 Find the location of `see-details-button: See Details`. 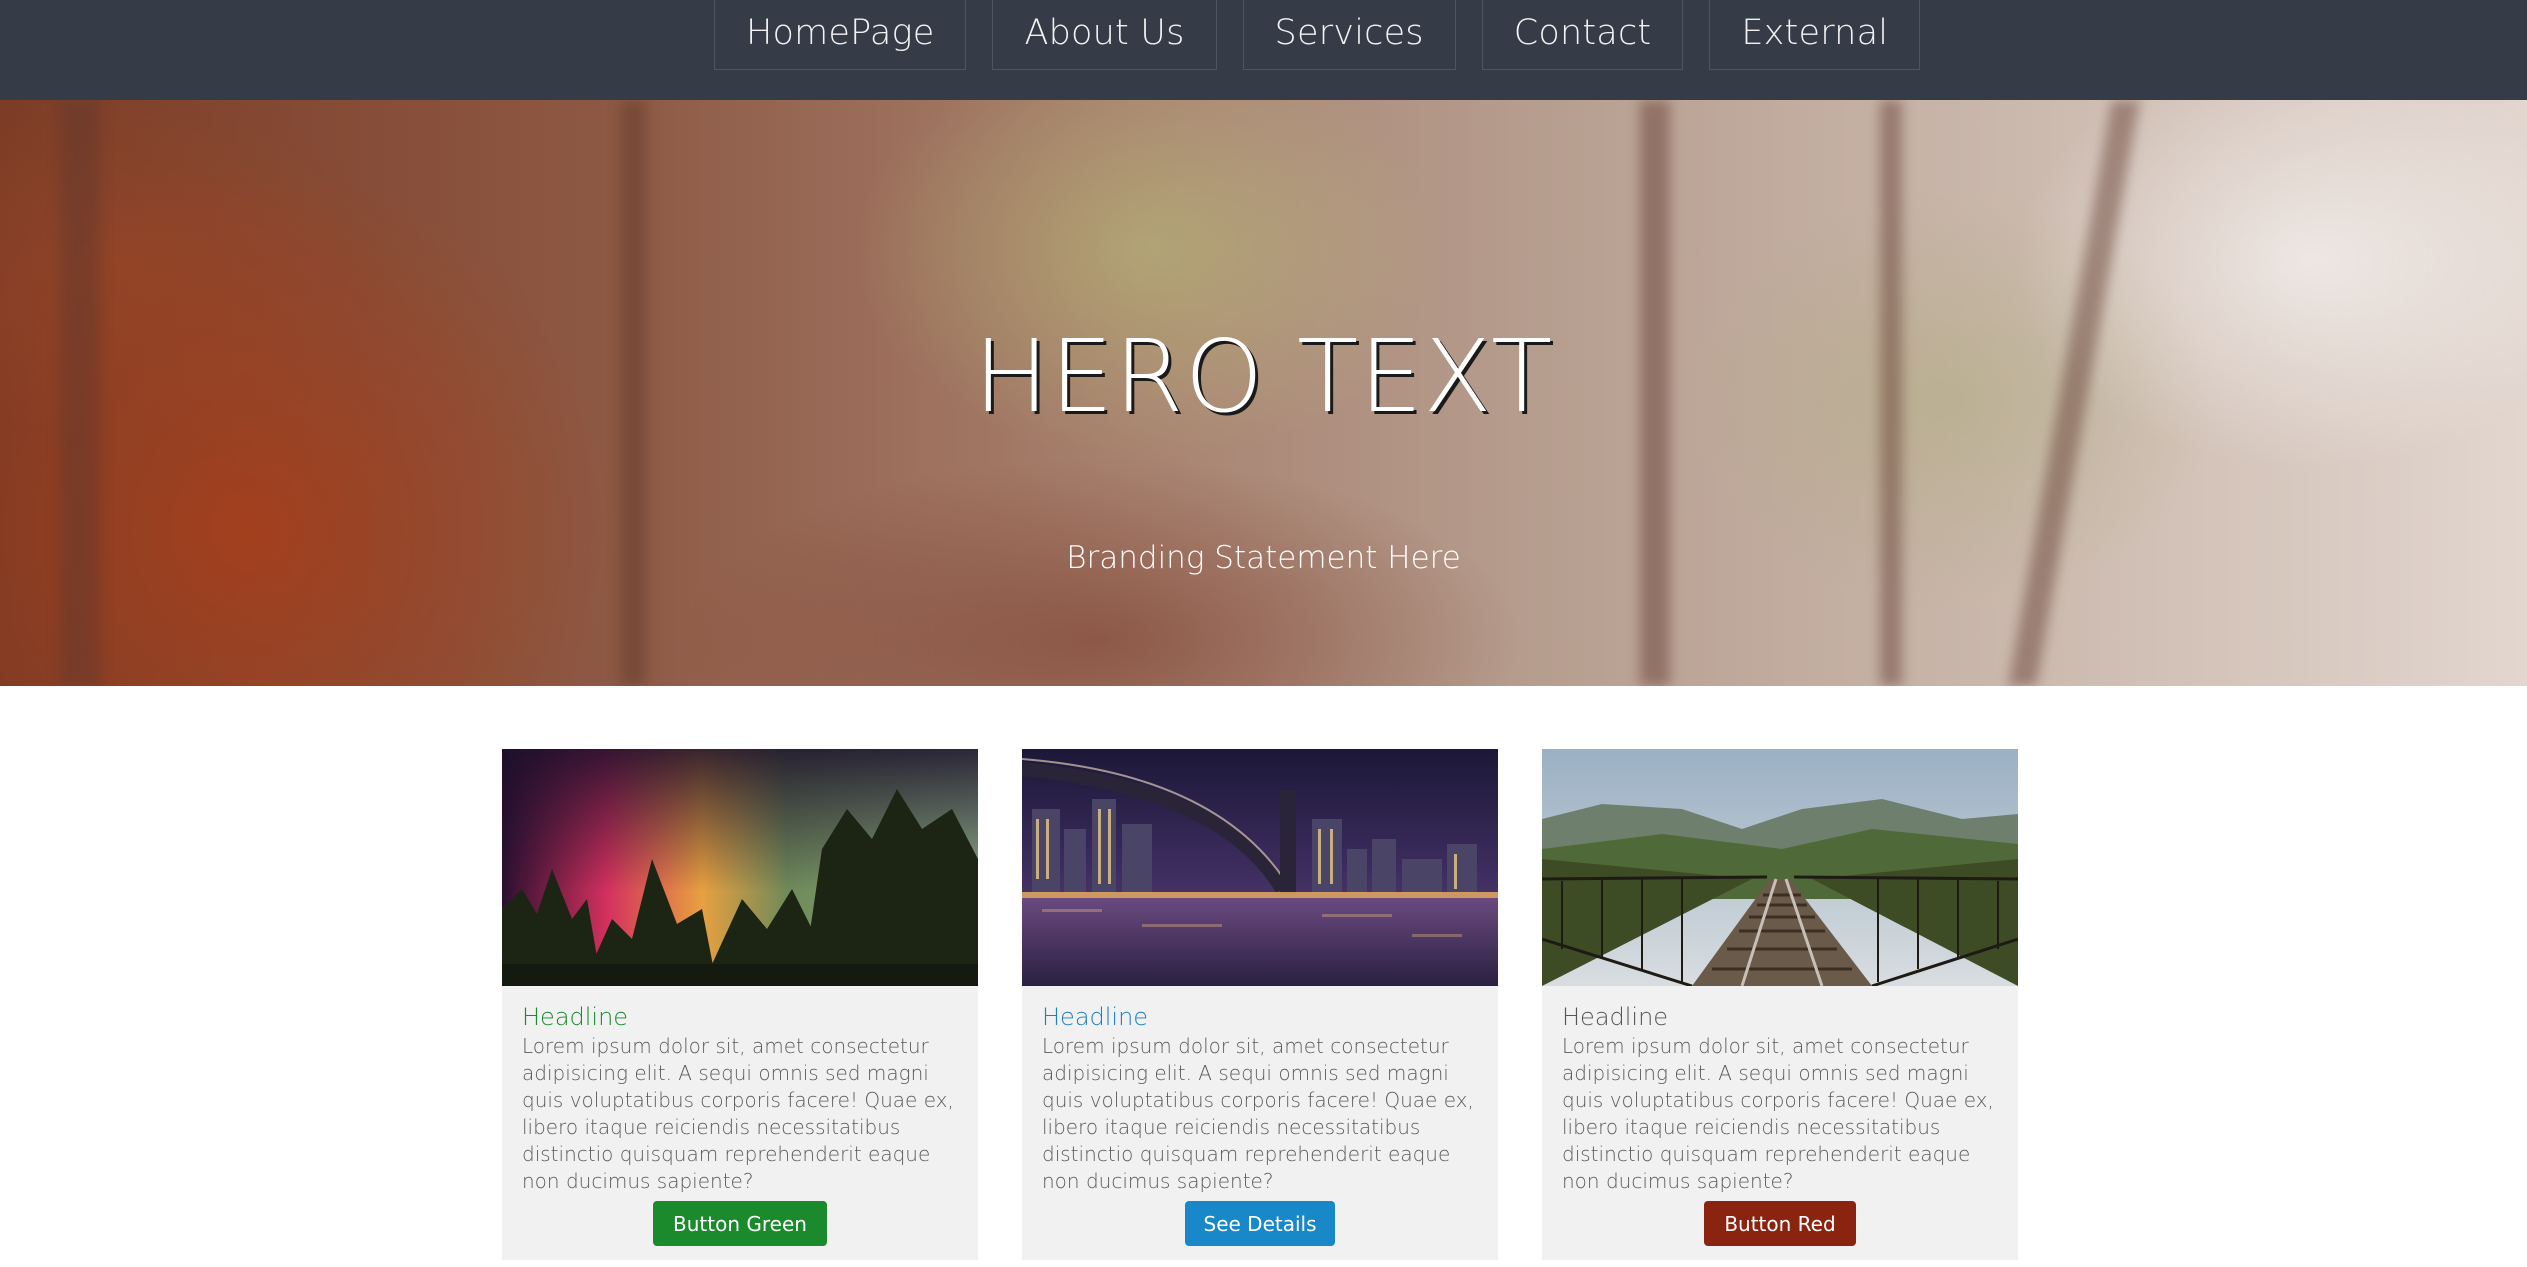

see-details-button: See Details is located at coordinates (1260, 1223).